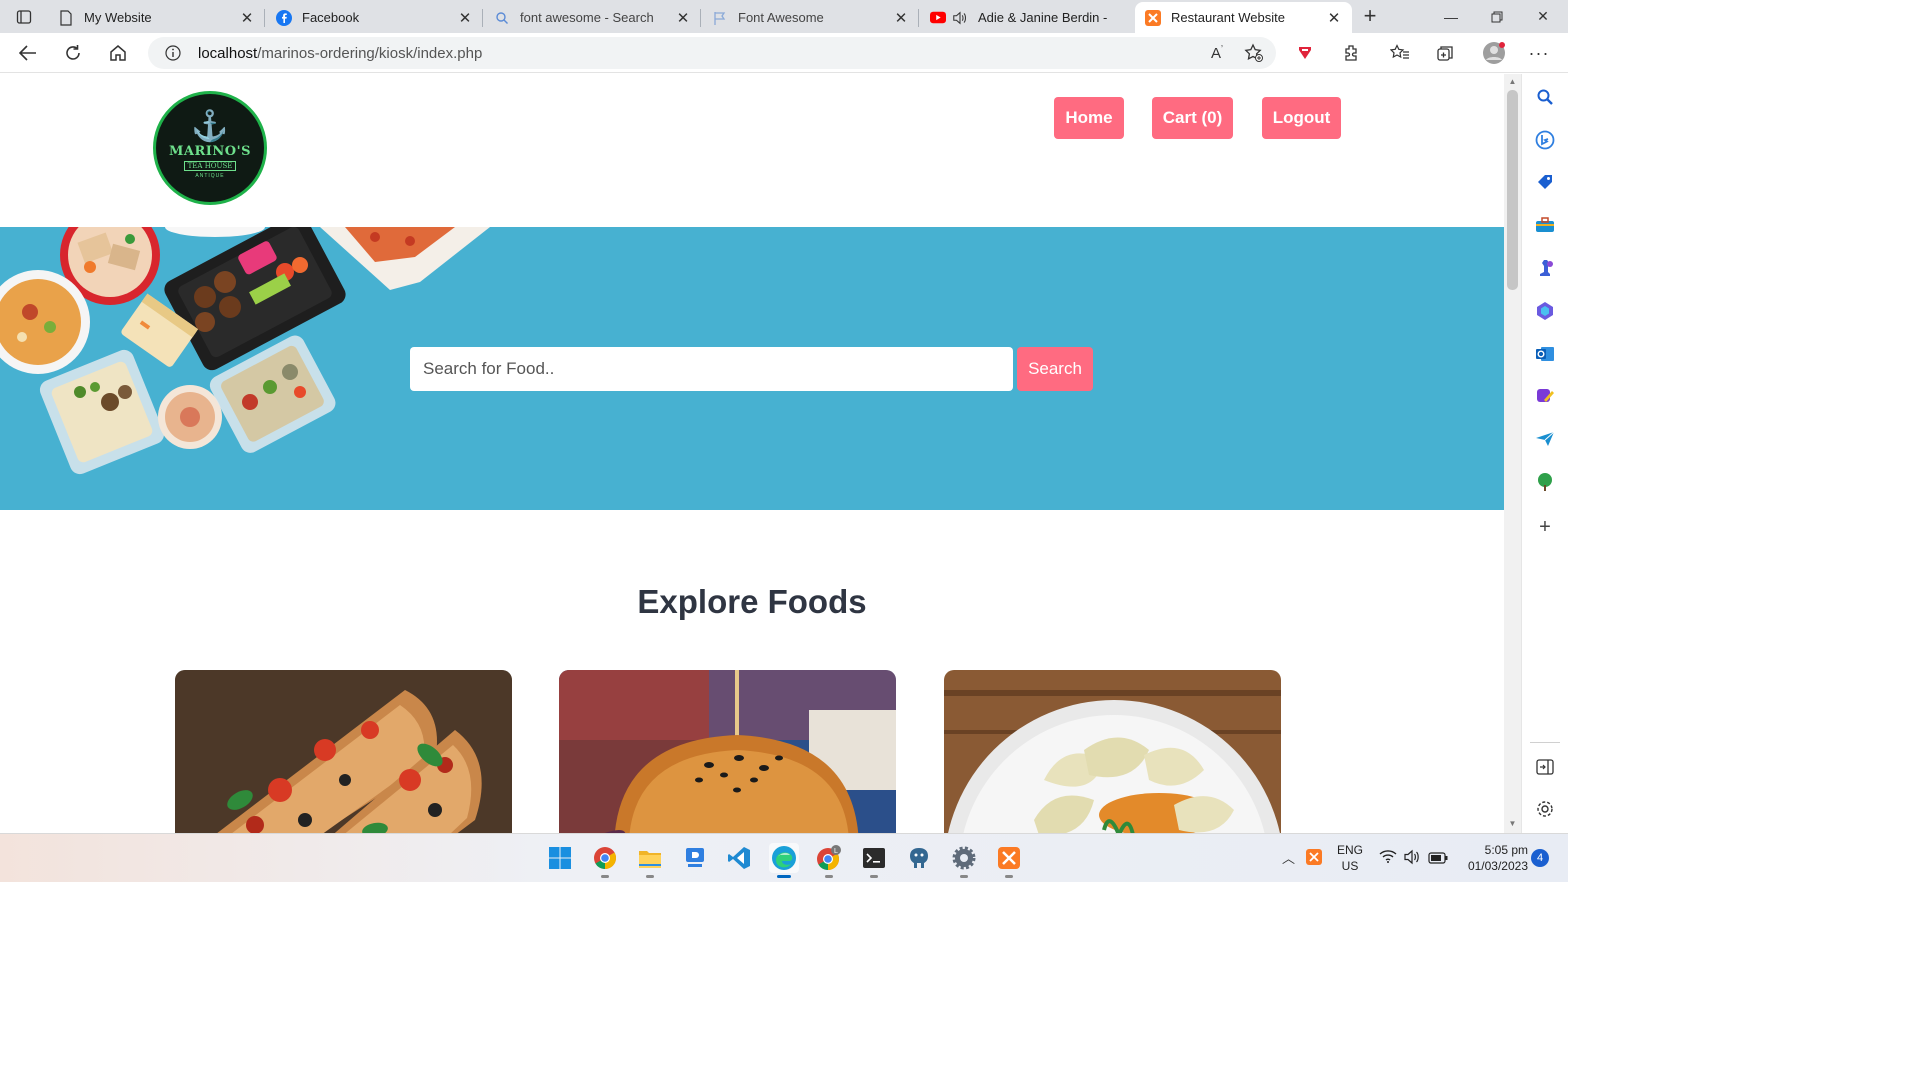 The height and width of the screenshot is (1080, 1920). What do you see at coordinates (118, 53) in the screenshot?
I see `home-icon` at bounding box center [118, 53].